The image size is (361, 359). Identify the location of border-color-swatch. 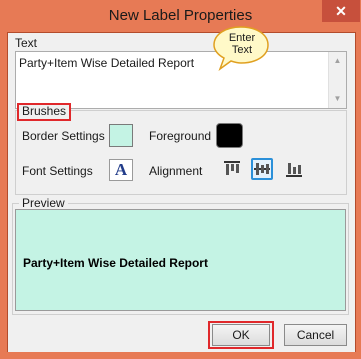
(121, 135).